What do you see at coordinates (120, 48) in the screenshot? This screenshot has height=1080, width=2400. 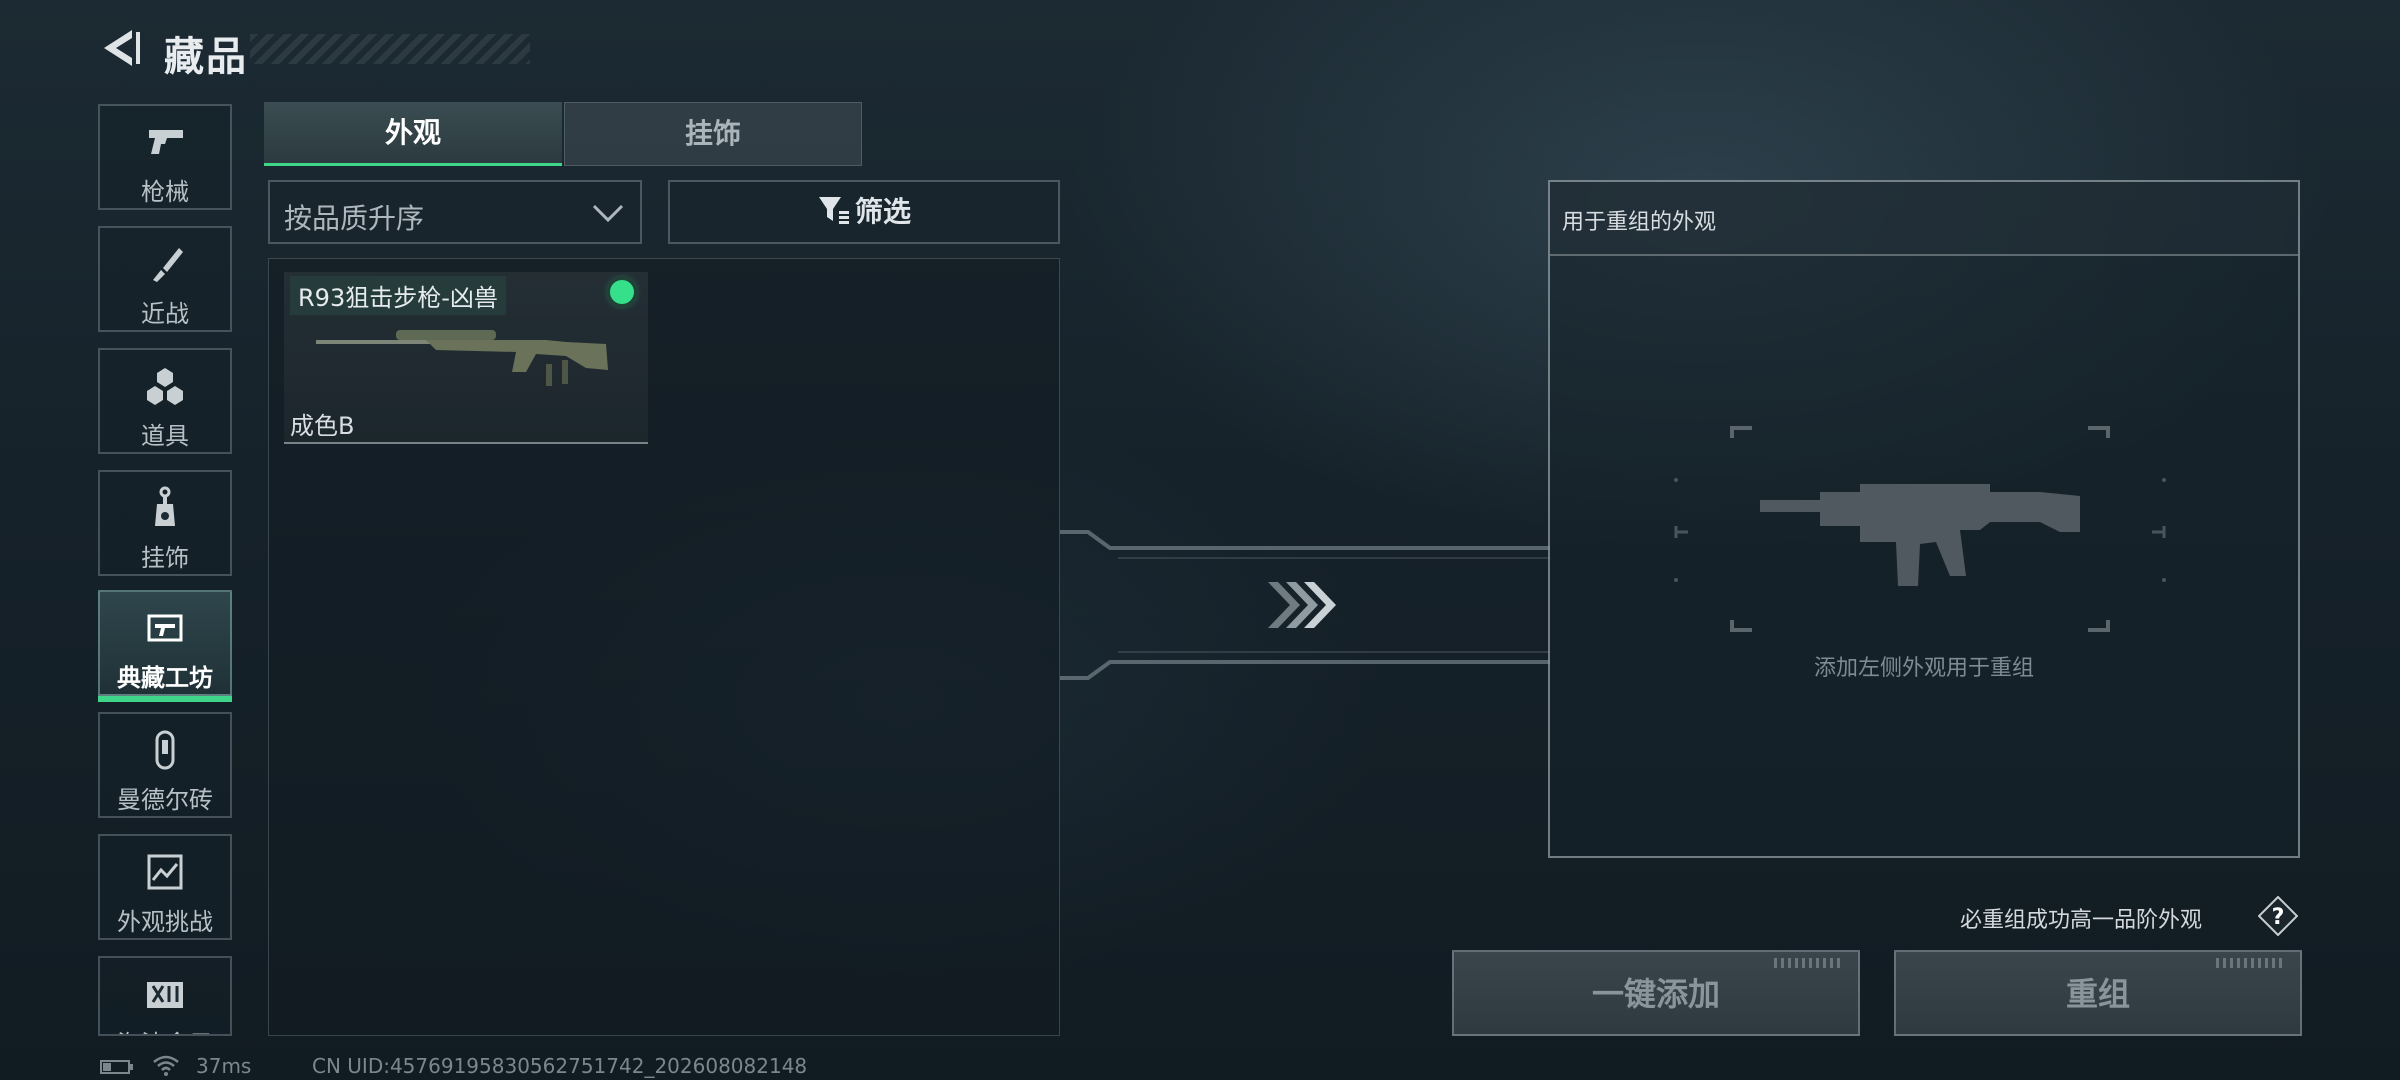 I see `back-arrow-icon` at bounding box center [120, 48].